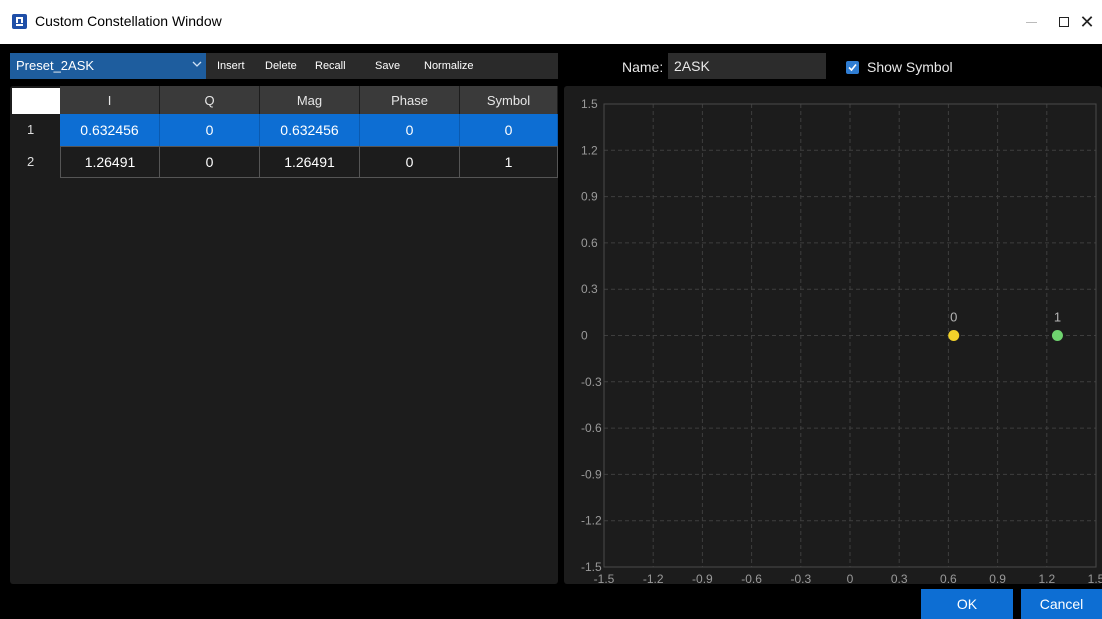 This screenshot has height=619, width=1102. What do you see at coordinates (330, 66) in the screenshot?
I see `recall-button: Recall` at bounding box center [330, 66].